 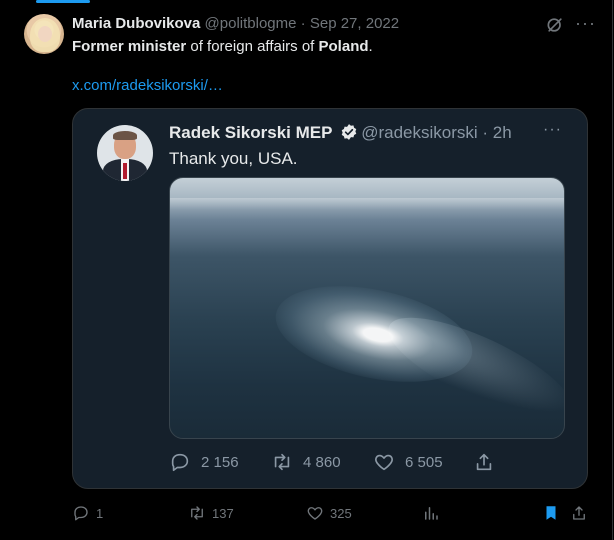 I want to click on tweet-actions: 1 137 325, so click(x=332, y=515).